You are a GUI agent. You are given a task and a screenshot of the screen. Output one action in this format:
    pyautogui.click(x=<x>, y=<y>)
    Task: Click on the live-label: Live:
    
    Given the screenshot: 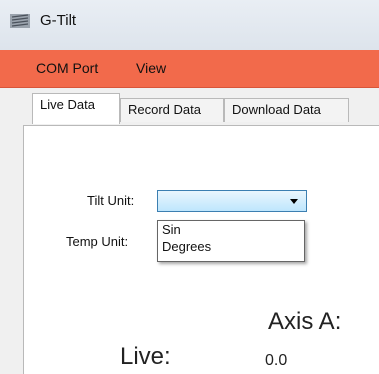 What is the action you would take?
    pyautogui.click(x=145, y=356)
    